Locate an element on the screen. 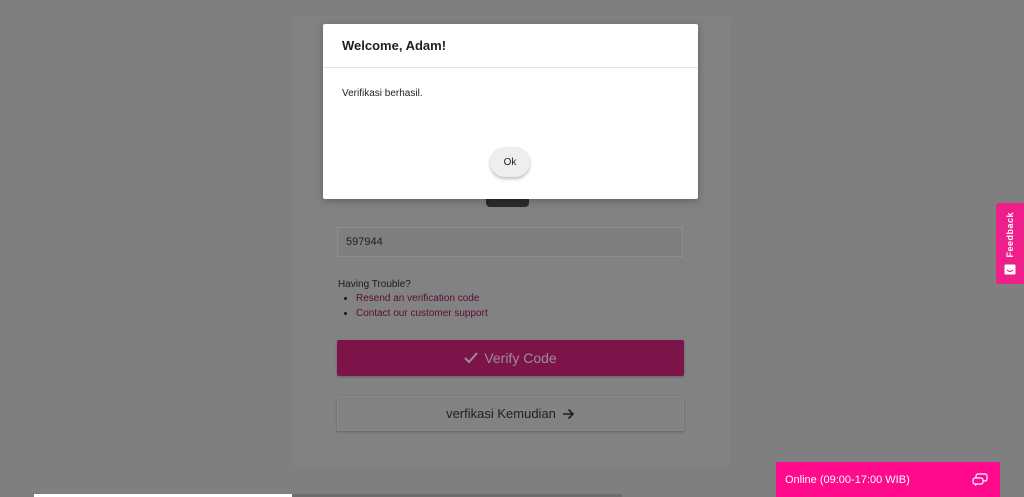 The image size is (1024, 497). resend-code-link: Resend an verification code is located at coordinates (417, 298).